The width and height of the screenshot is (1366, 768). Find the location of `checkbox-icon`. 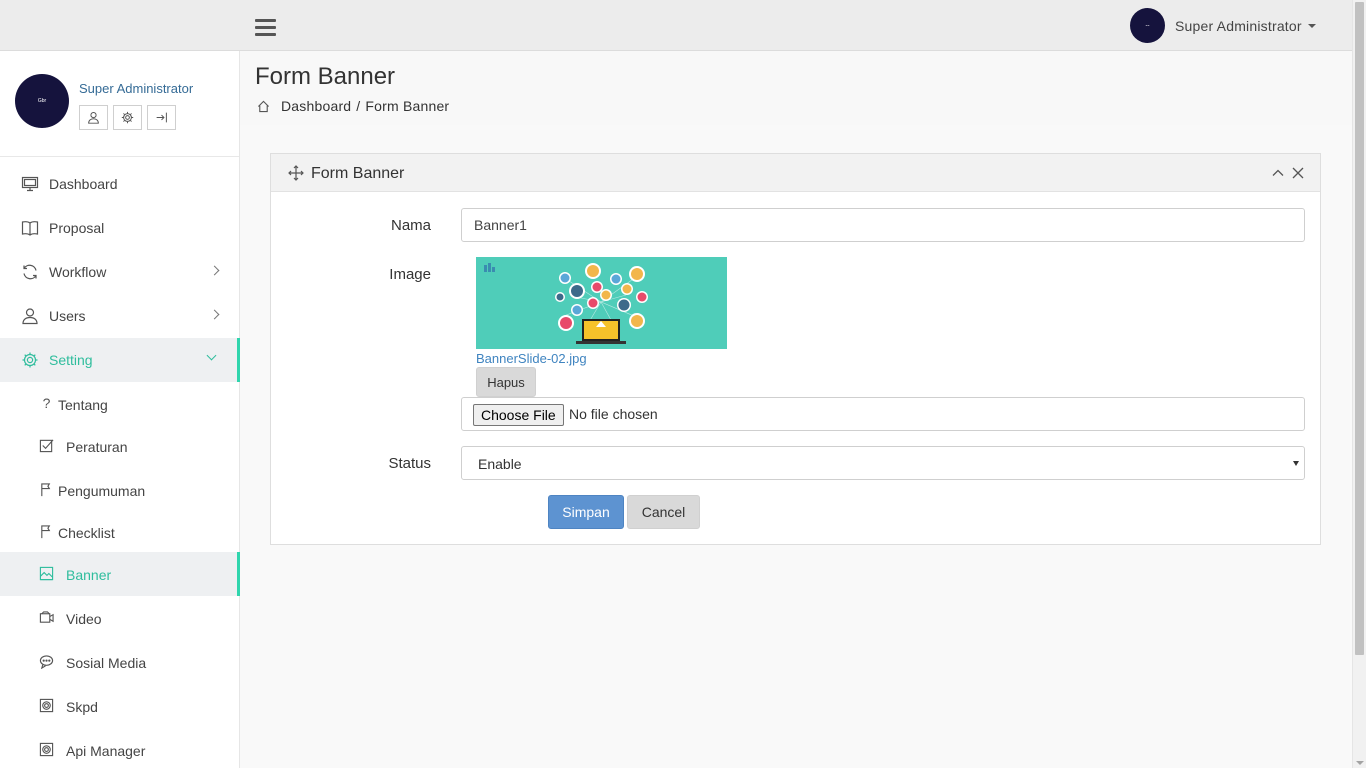

checkbox-icon is located at coordinates (46, 446).